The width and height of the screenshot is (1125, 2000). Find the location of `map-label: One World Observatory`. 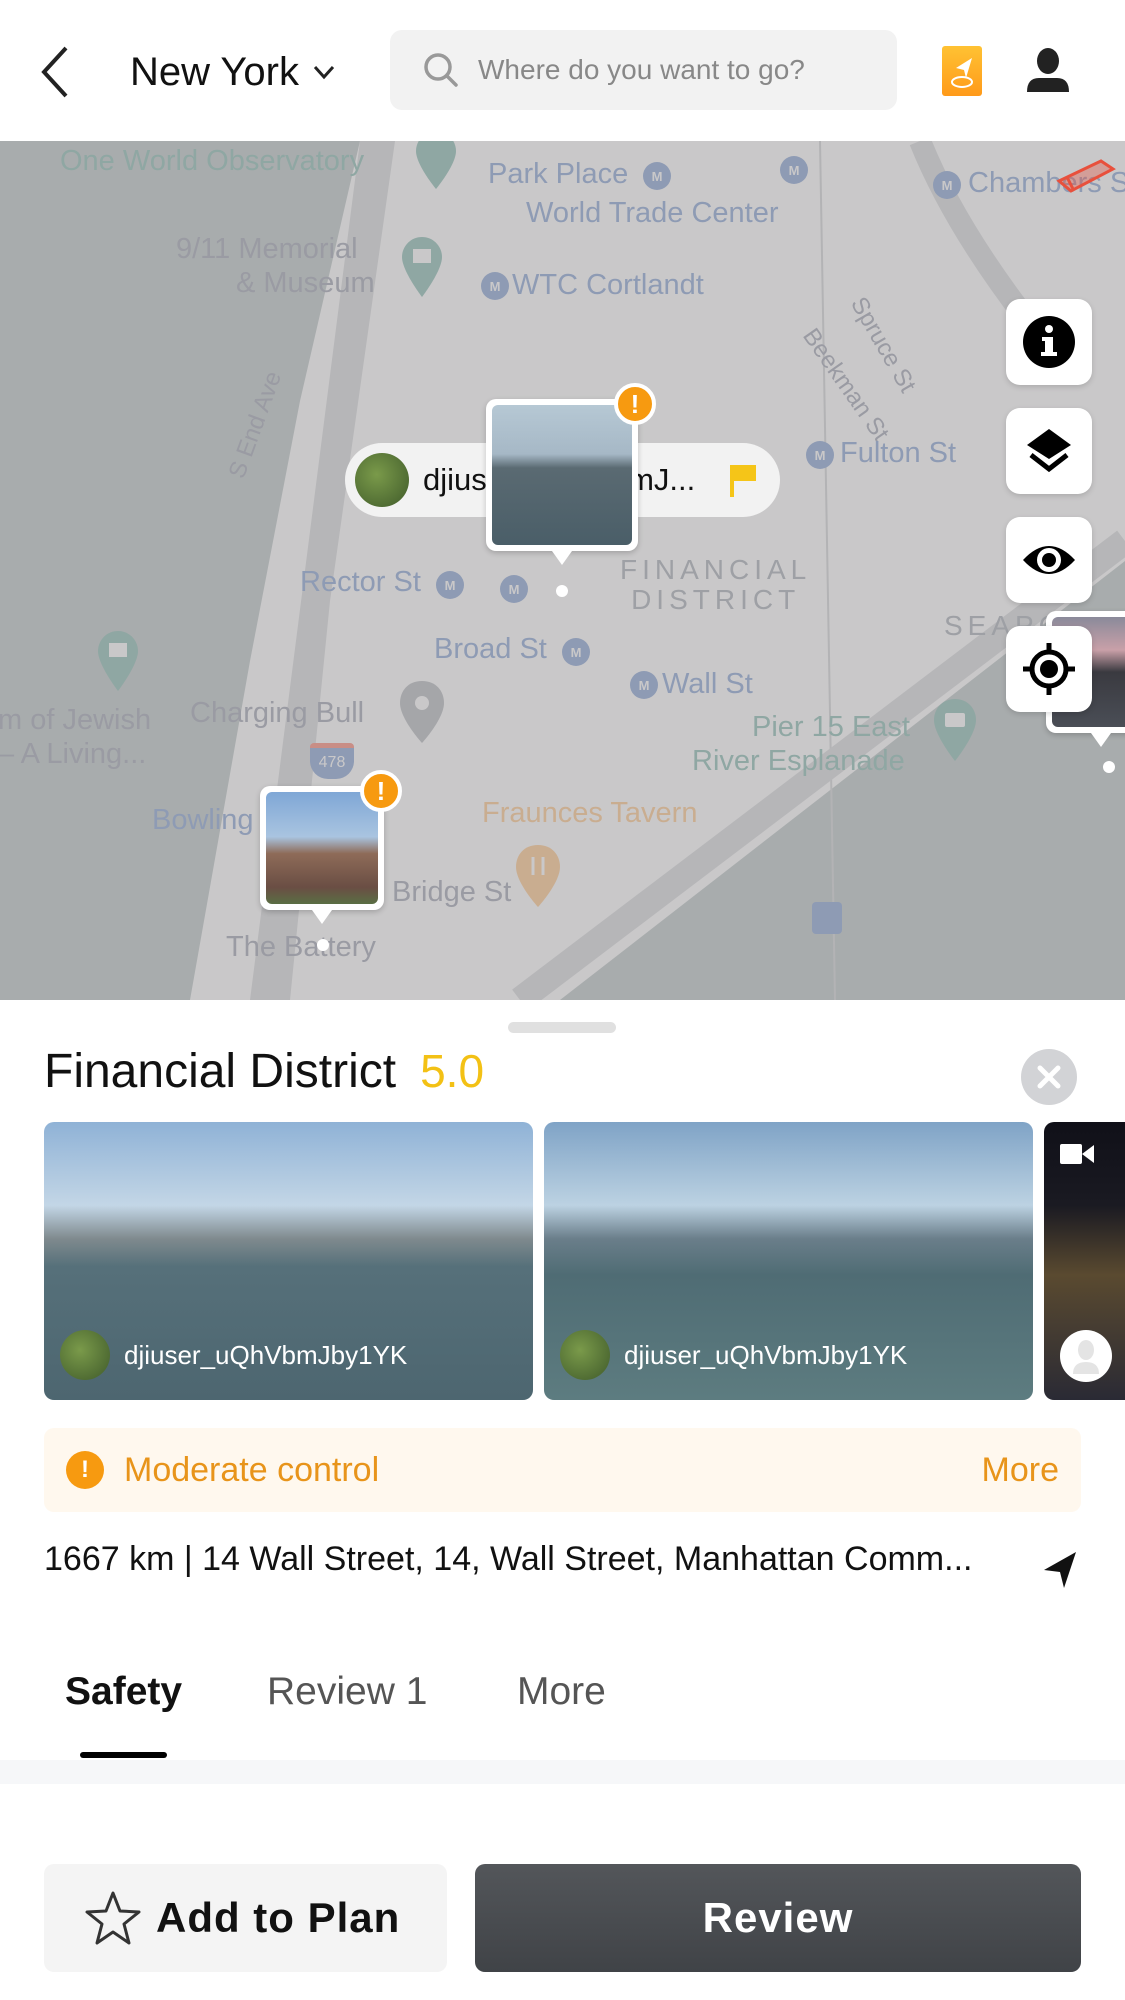

map-label: One World Observatory is located at coordinates (212, 161).